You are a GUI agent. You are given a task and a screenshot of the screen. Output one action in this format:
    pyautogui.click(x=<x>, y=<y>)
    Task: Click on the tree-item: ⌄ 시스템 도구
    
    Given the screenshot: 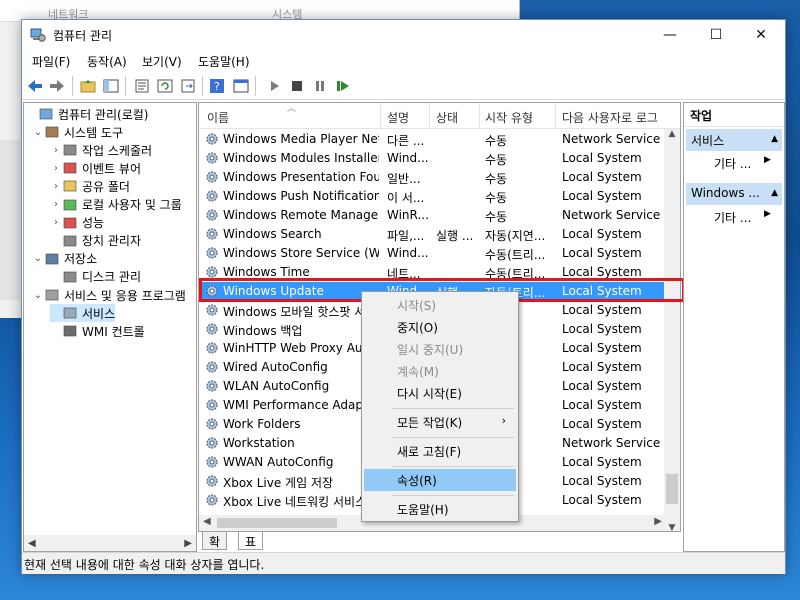 What is the action you would take?
    pyautogui.click(x=77, y=132)
    